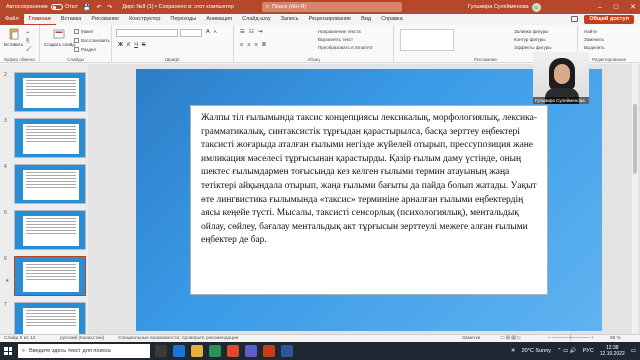 The image size is (640, 360). I want to click on align-center-icon: ≡, so click(248, 45).